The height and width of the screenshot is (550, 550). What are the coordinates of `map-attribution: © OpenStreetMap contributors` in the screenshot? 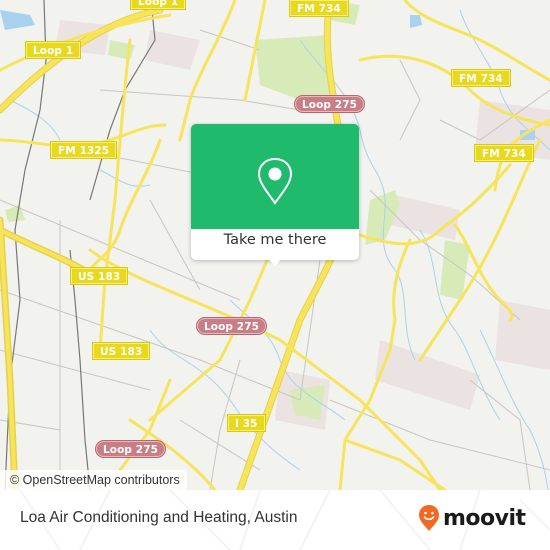 It's located at (93, 480).